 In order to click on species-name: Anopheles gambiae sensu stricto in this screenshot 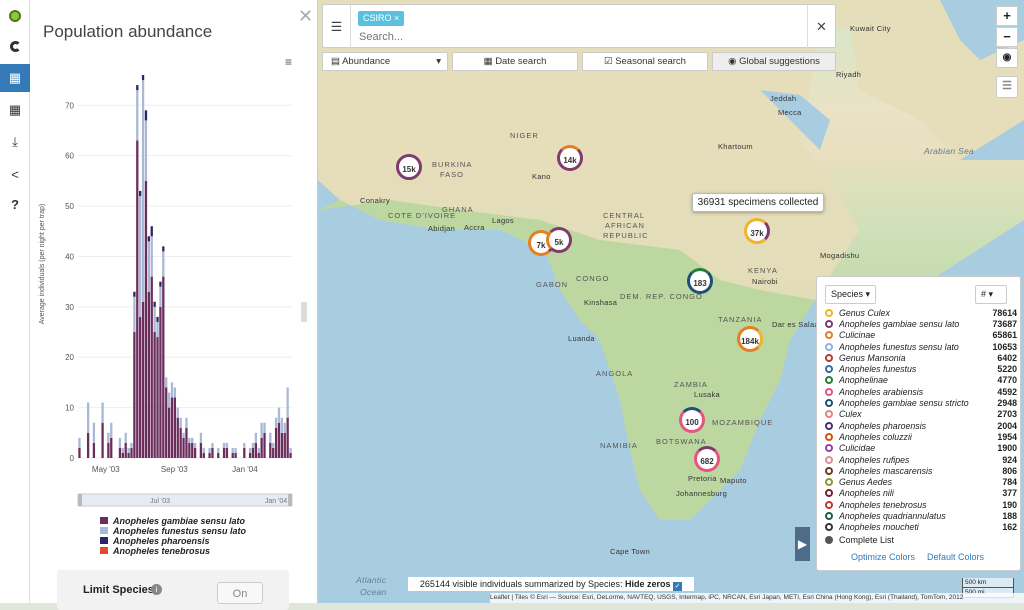, I will do `click(904, 403)`.